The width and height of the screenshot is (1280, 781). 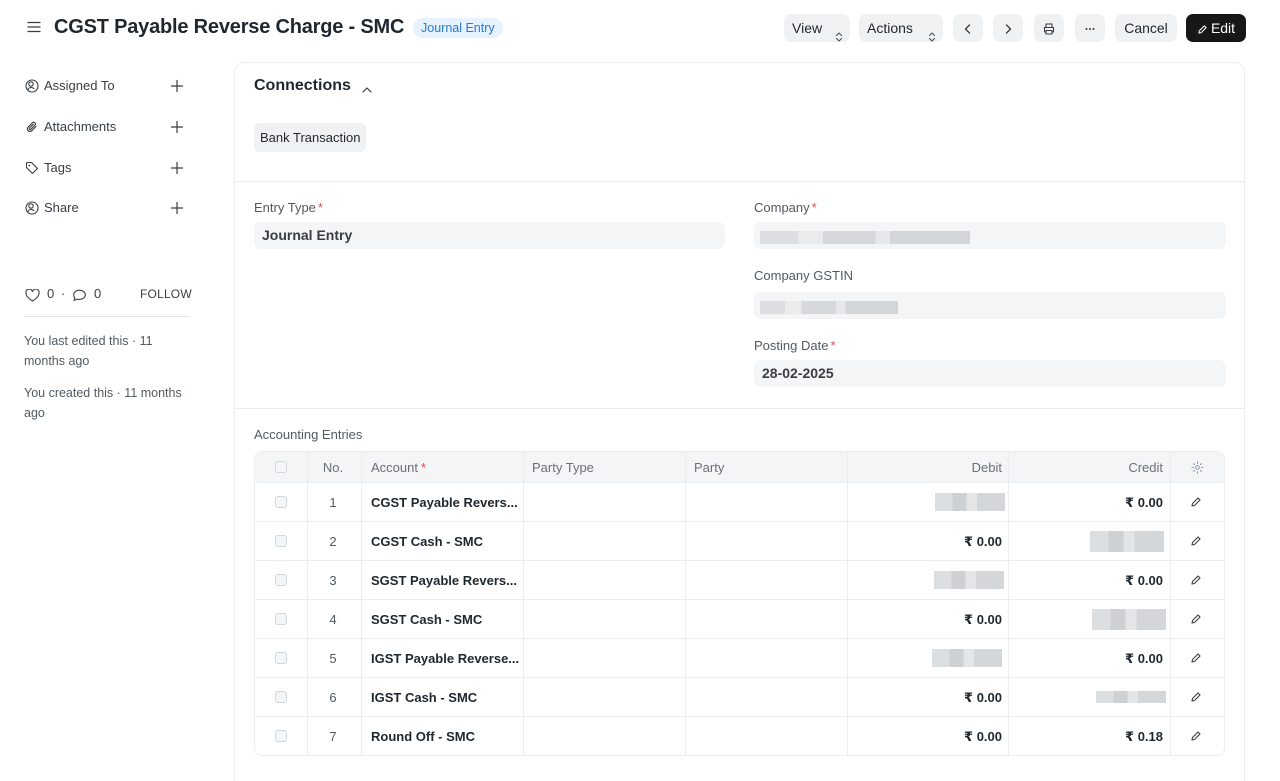 I want to click on more-options-button, so click(x=1090, y=28).